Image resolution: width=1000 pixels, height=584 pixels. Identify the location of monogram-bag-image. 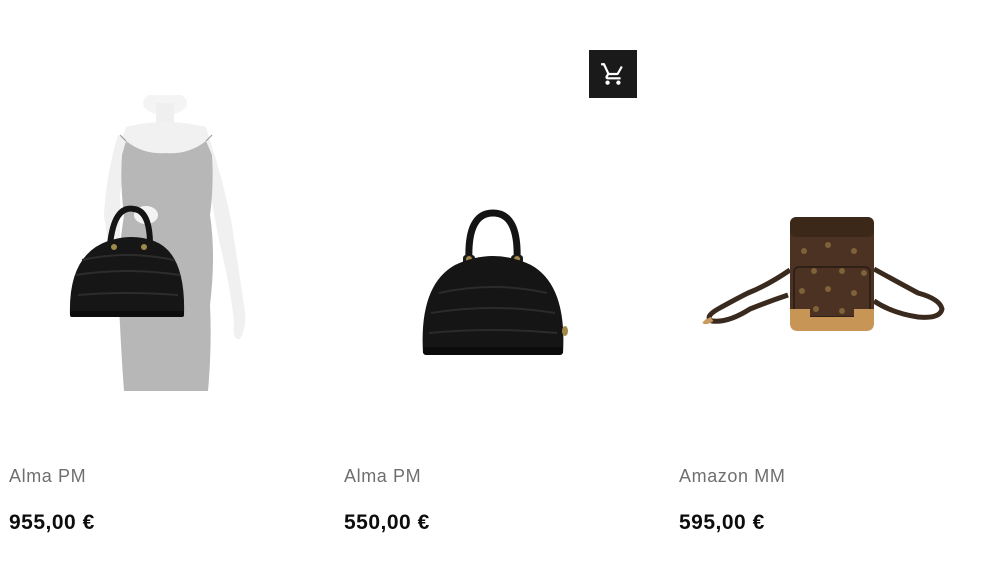
(823, 274).